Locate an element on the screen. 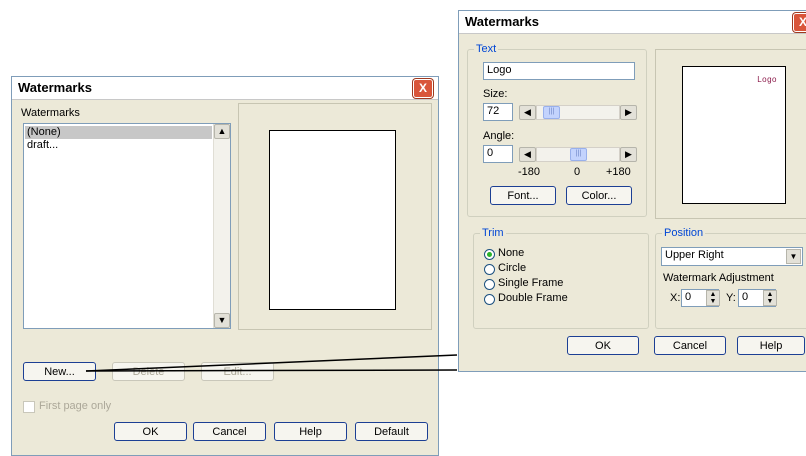 The image size is (806, 456). size-increase-icon: ▶ is located at coordinates (628, 112).